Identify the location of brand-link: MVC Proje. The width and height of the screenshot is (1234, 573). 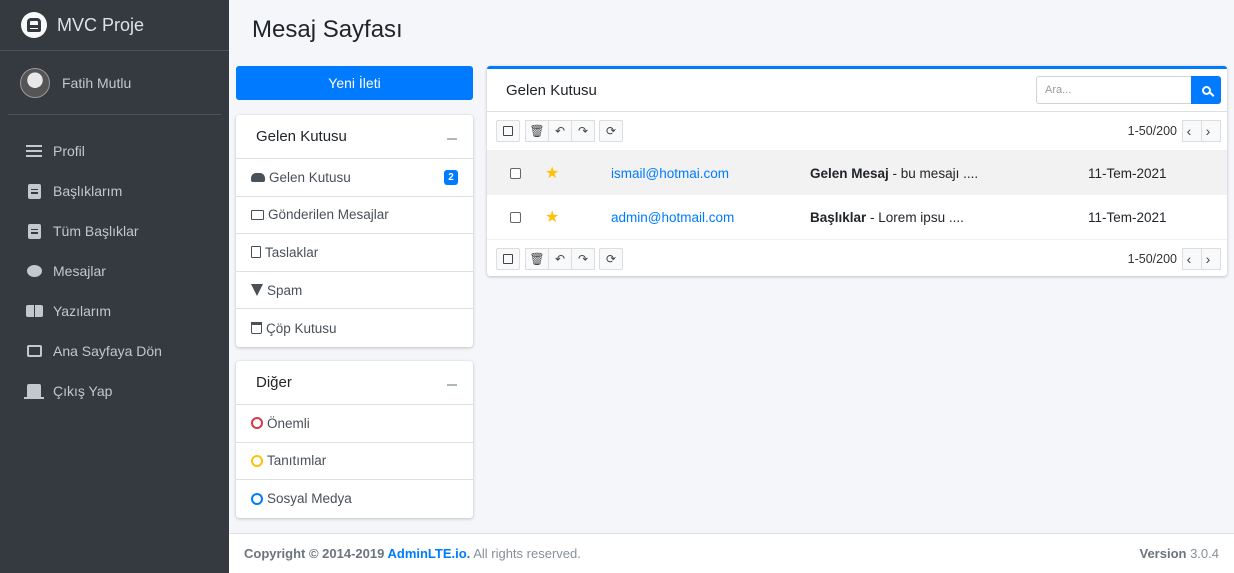
(114, 25).